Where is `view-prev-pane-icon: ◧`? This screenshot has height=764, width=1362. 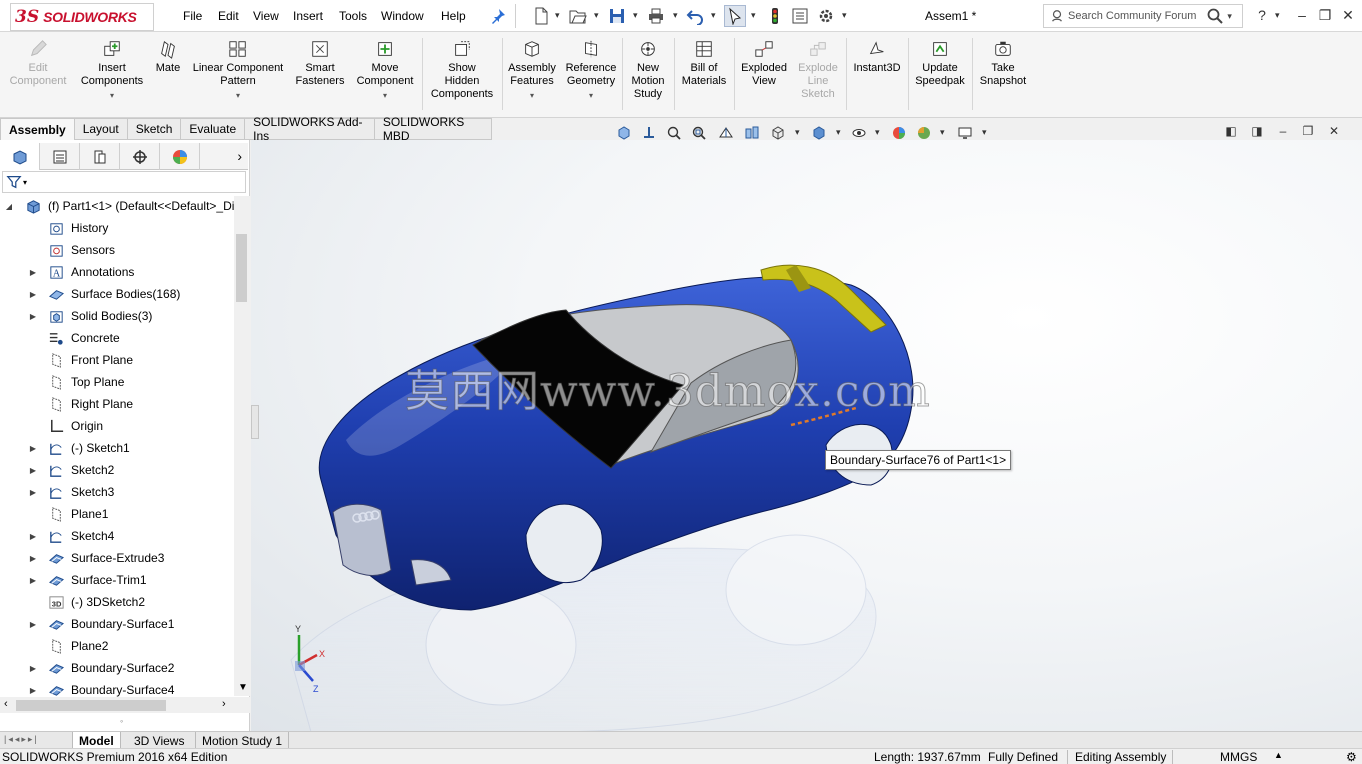 view-prev-pane-icon: ◧ is located at coordinates (1231, 131).